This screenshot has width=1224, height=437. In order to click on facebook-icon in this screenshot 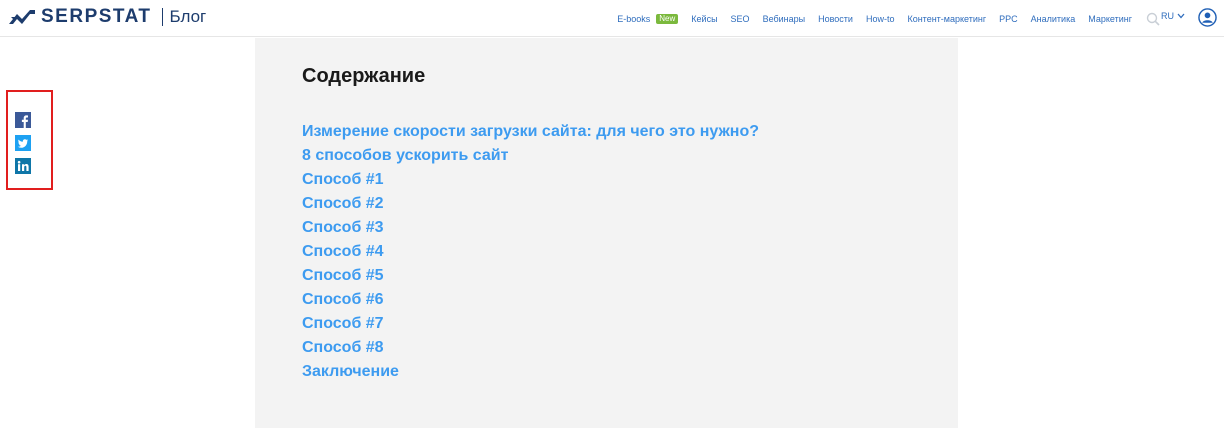, I will do `click(23, 120)`.